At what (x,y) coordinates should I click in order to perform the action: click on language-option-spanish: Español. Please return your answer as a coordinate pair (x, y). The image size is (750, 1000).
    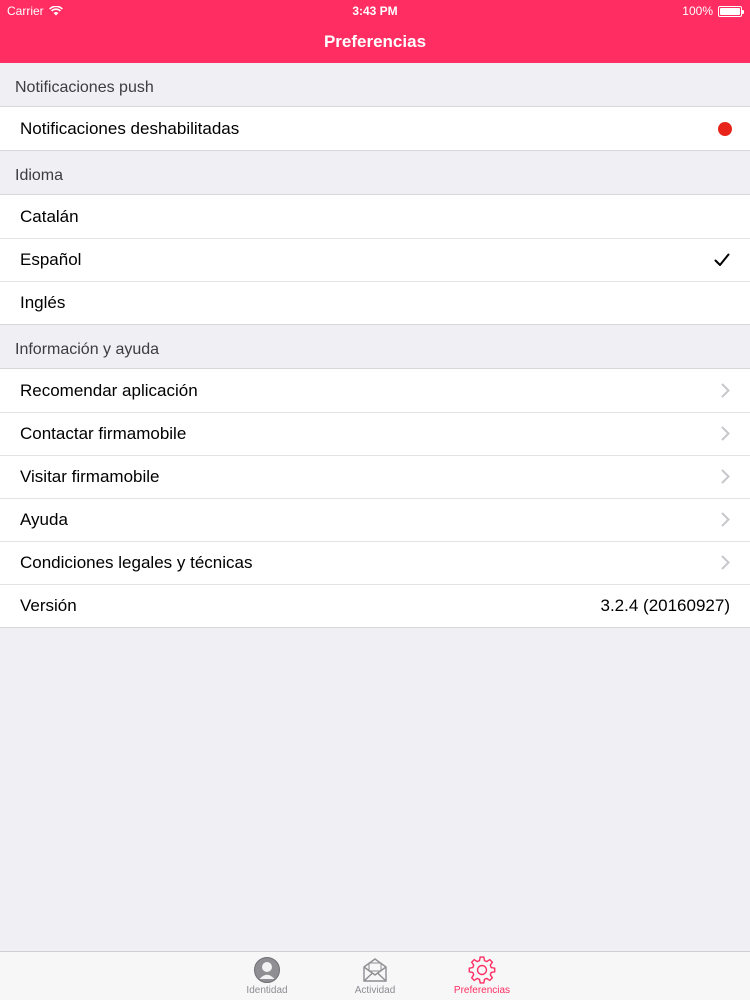
    Looking at the image, I should click on (375, 259).